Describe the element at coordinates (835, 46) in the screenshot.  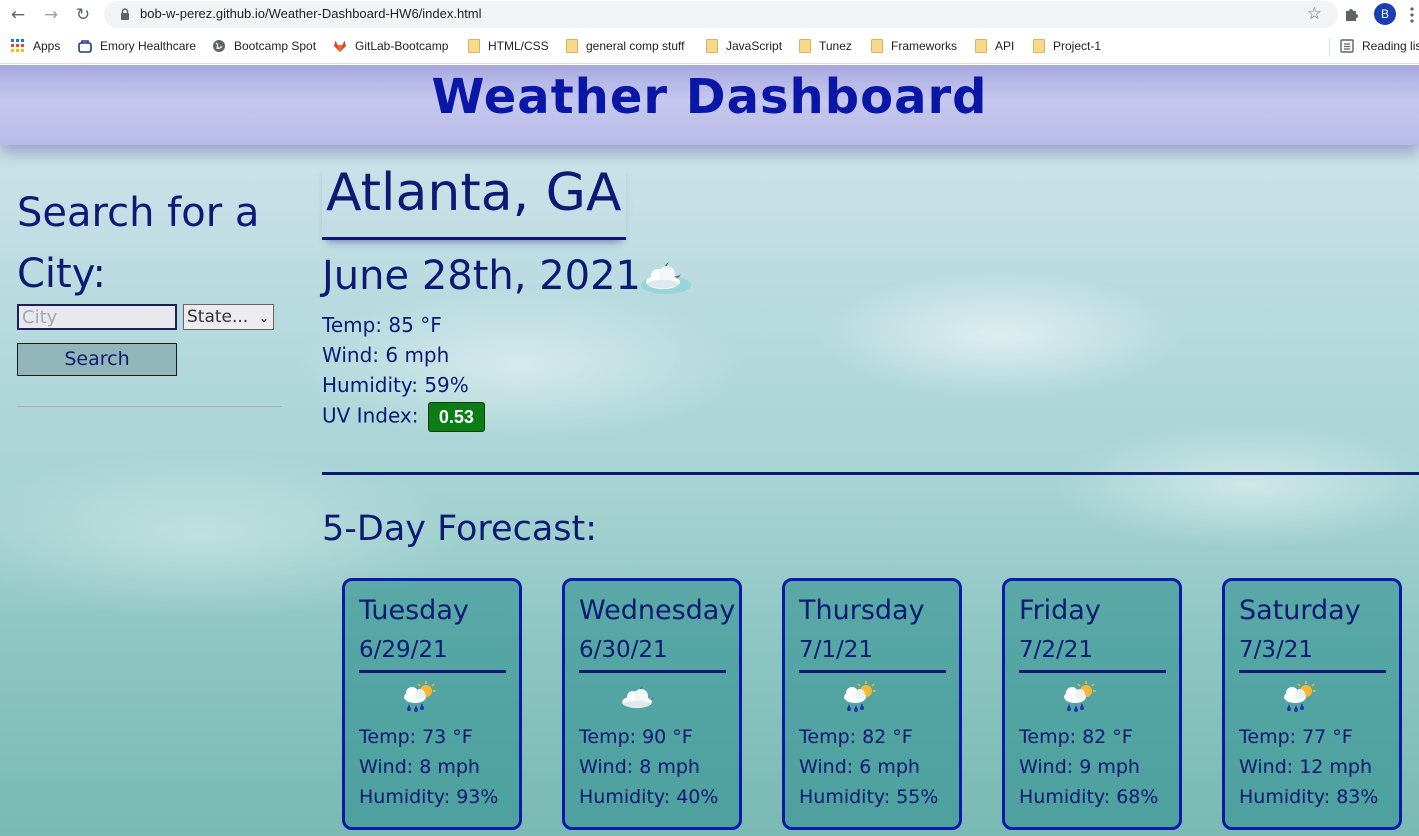
I see `bookmark-label: Tunez` at that location.